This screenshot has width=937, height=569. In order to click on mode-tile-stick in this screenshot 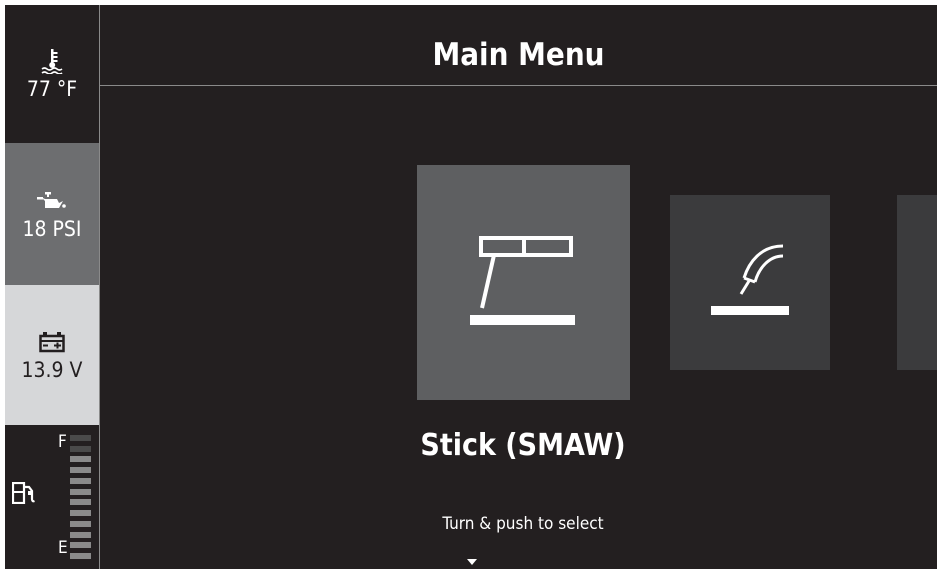, I will do `click(523, 282)`.